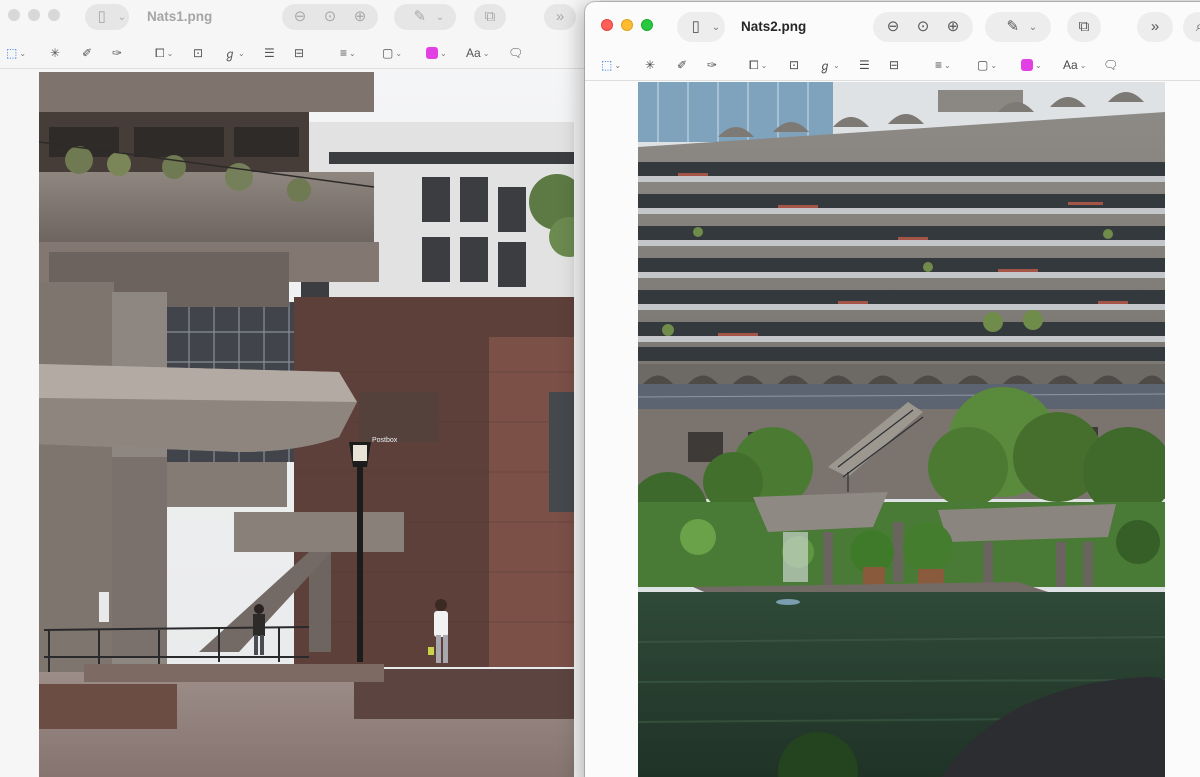 The width and height of the screenshot is (1200, 777). What do you see at coordinates (180, 16) in the screenshot?
I see `window-title: Nats1.png` at bounding box center [180, 16].